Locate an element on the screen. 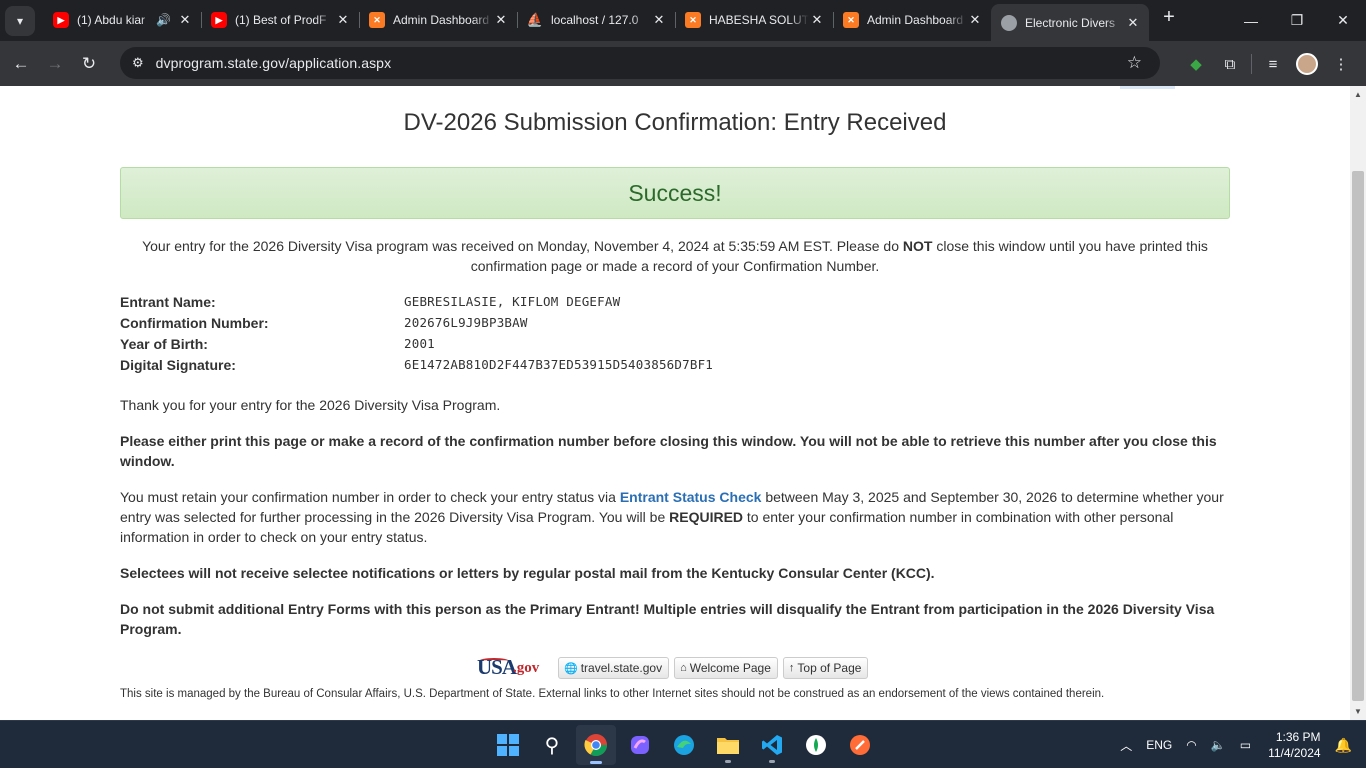 This screenshot has width=1366, height=768. chrome-icon is located at coordinates (595, 745).